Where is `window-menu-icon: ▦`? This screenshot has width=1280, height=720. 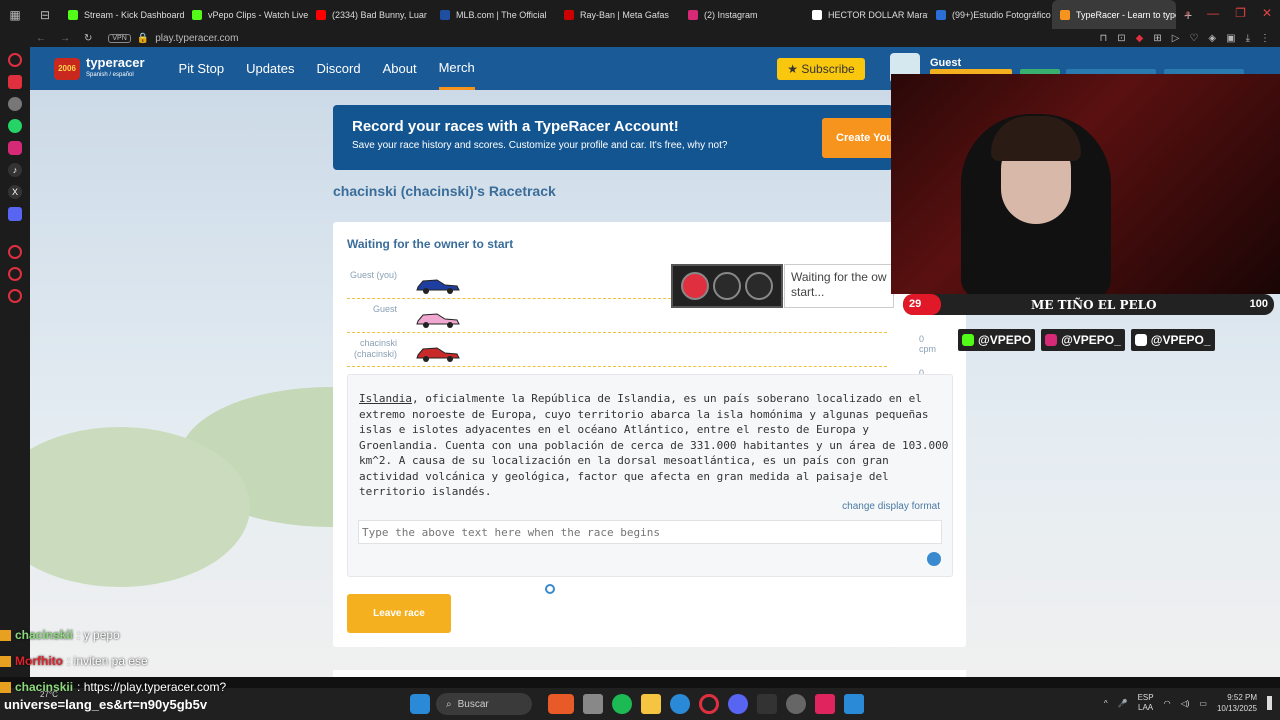
window-menu-icon: ▦ is located at coordinates (15, 14).